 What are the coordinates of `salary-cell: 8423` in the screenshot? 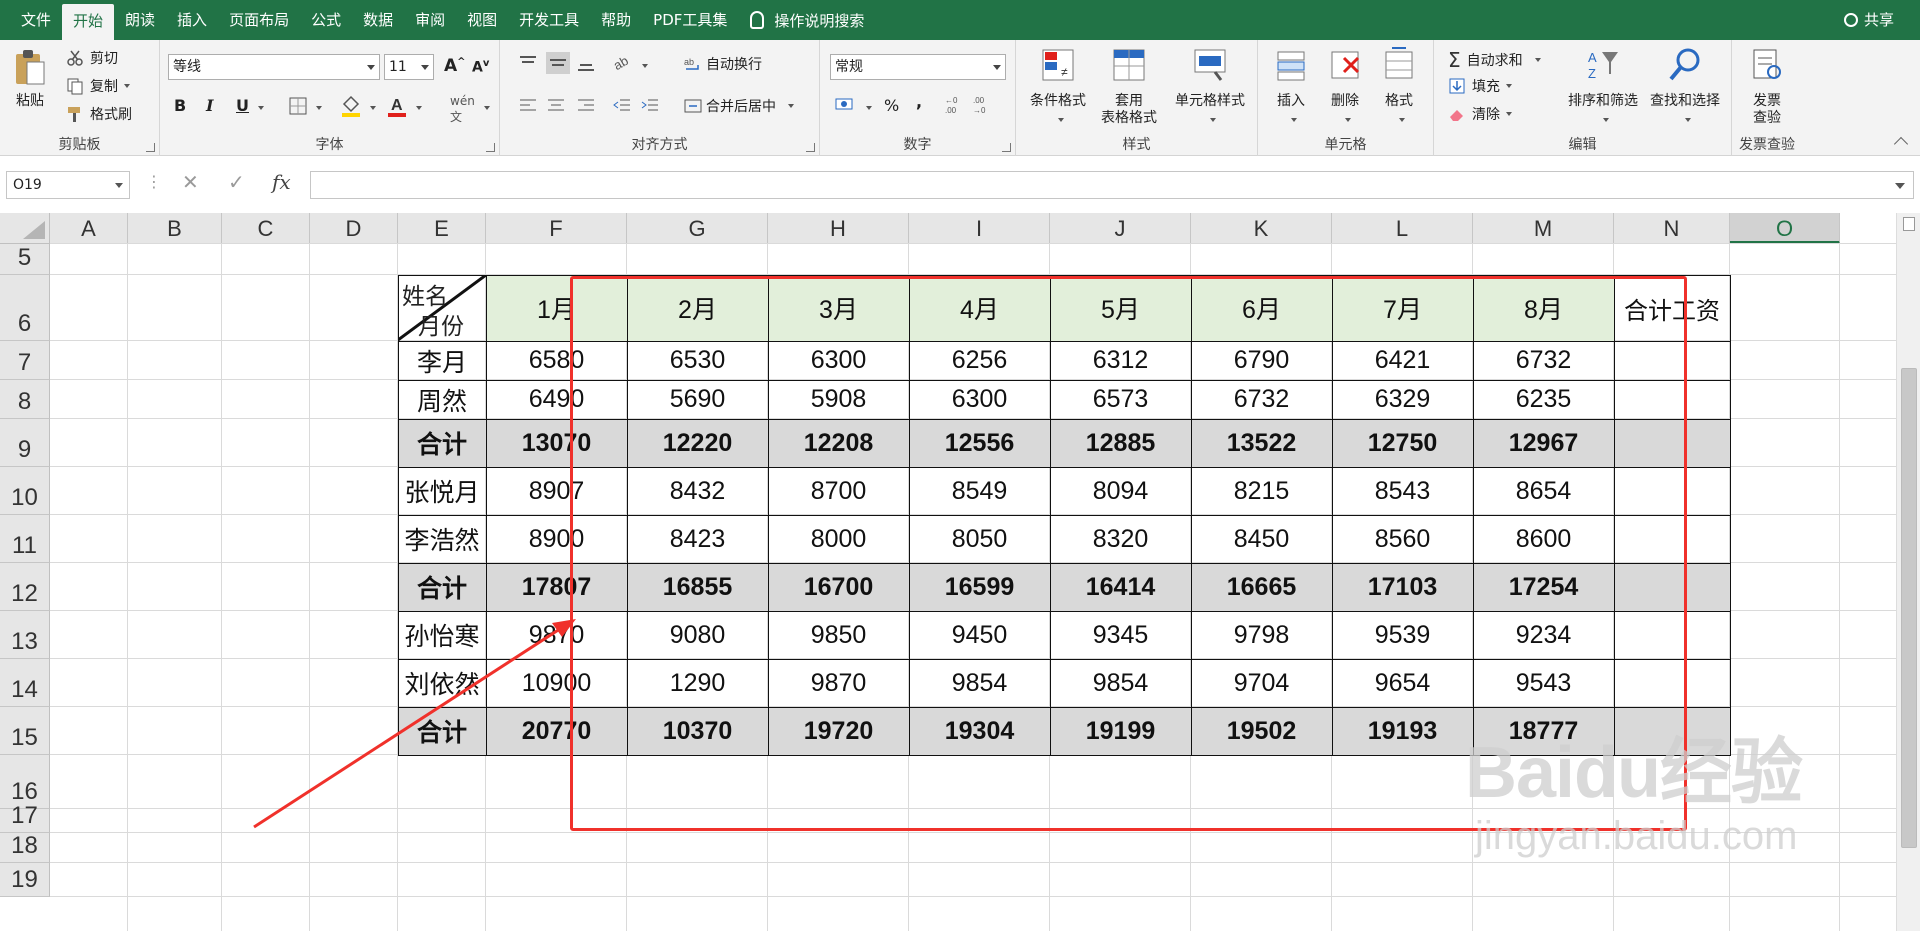 It's located at (697, 539).